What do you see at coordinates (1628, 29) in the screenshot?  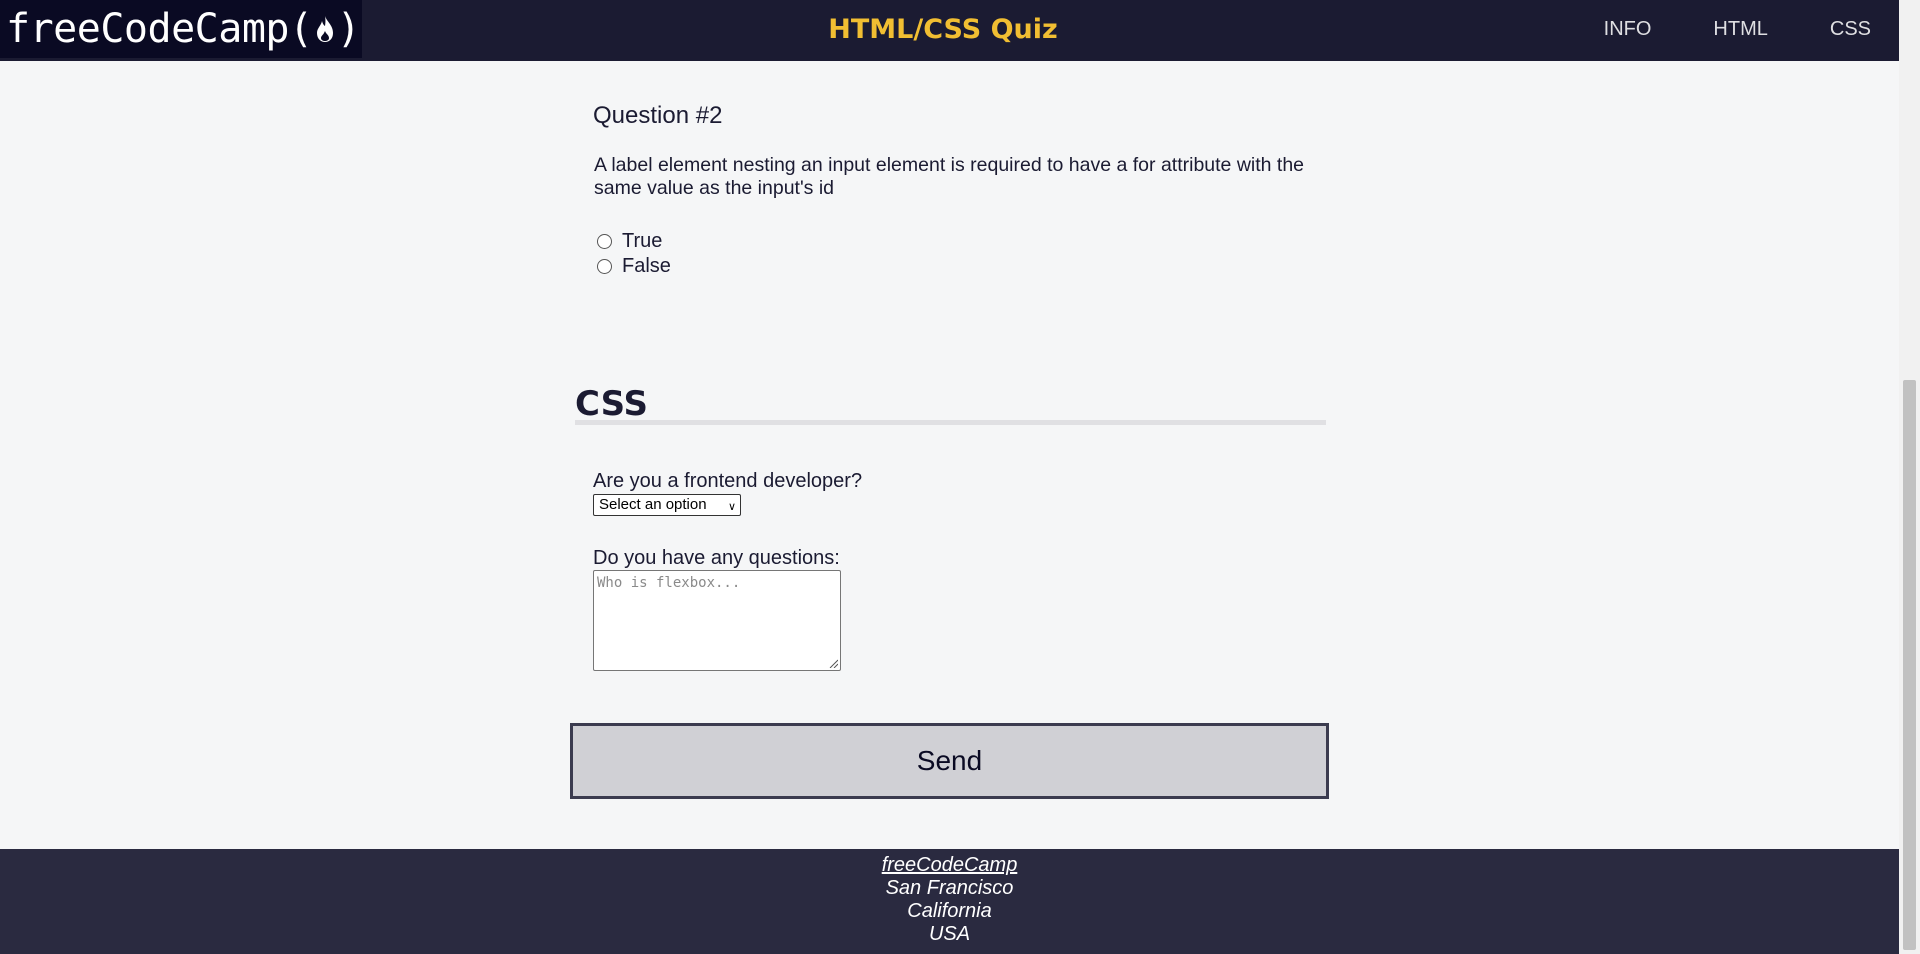 I see `nav-link-info: INFO` at bounding box center [1628, 29].